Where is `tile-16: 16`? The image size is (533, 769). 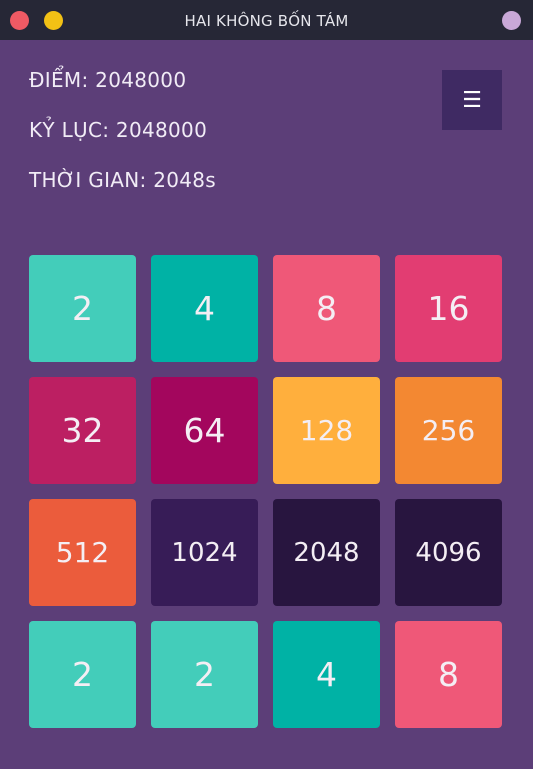 tile-16: 16 is located at coordinates (448, 308).